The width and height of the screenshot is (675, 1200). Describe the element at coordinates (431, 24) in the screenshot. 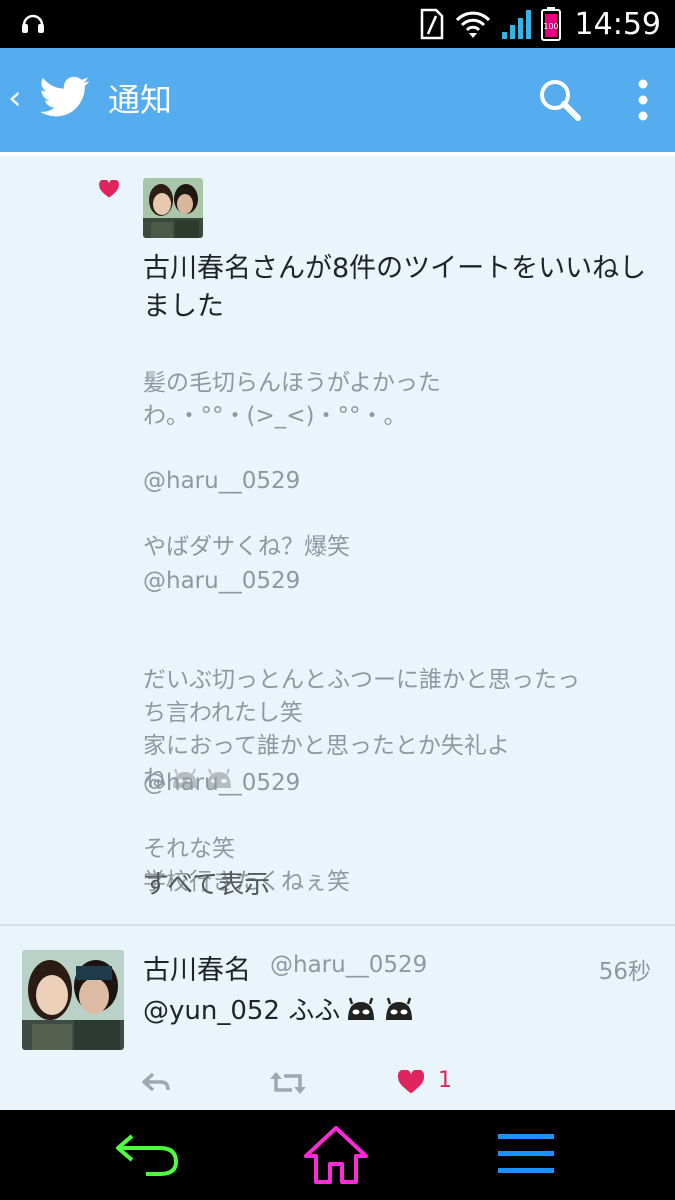

I see `sim-icon` at that location.